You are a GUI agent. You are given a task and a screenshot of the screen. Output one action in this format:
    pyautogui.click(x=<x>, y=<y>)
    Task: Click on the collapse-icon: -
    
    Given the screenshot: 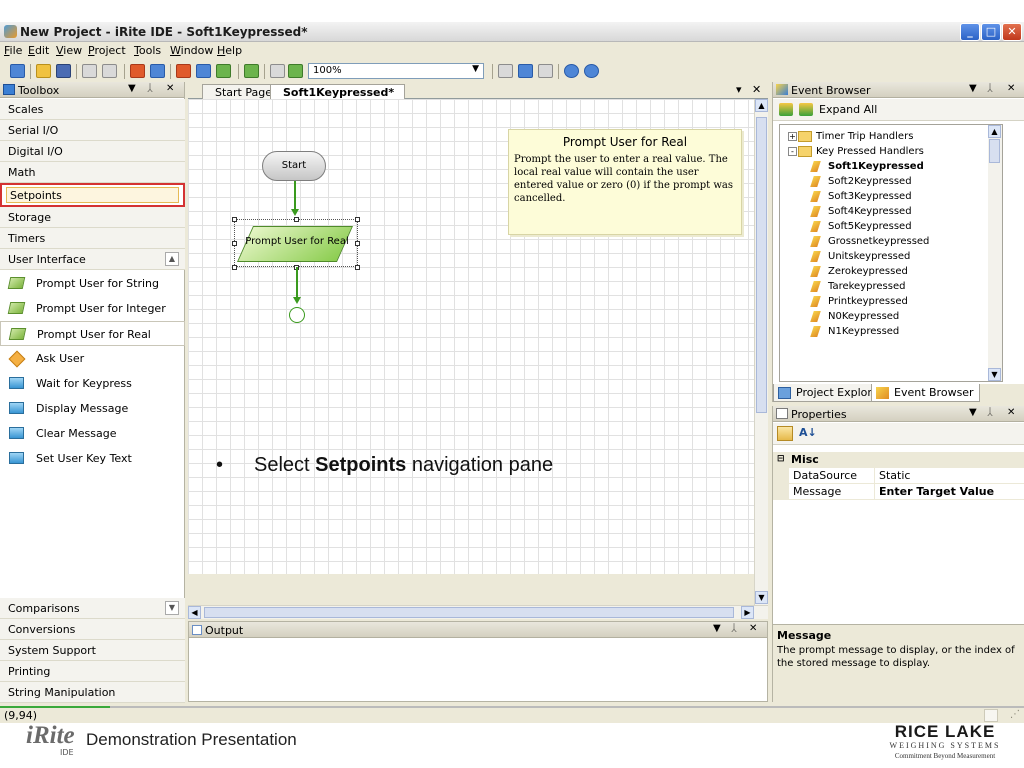 What is the action you would take?
    pyautogui.click(x=792, y=151)
    